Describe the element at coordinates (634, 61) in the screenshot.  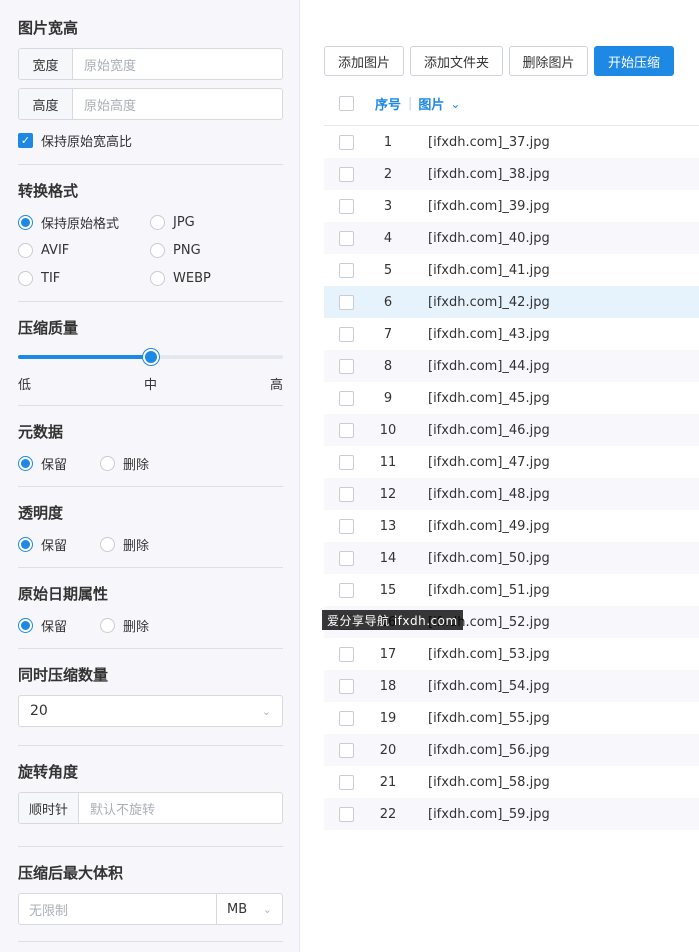
I see `start-compress-button: 开始压缩` at that location.